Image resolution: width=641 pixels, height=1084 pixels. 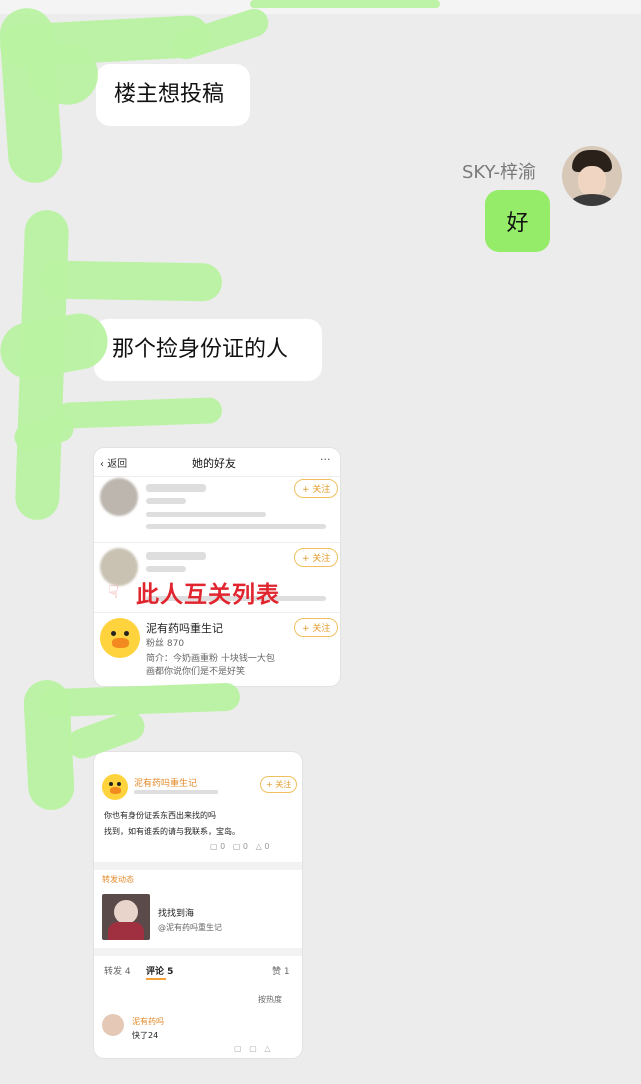 What do you see at coordinates (117, 972) in the screenshot?
I see `tab-forward: 转发 4` at bounding box center [117, 972].